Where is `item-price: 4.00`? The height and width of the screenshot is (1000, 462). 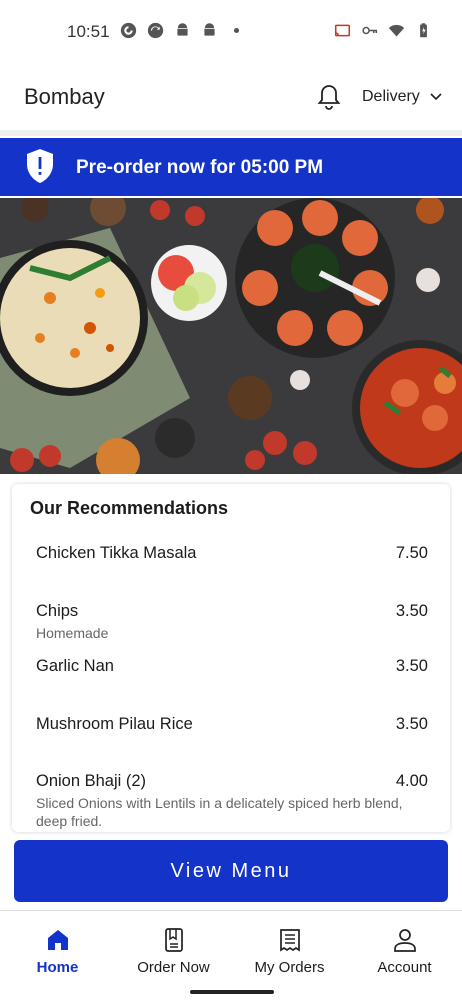 item-price: 4.00 is located at coordinates (411, 781).